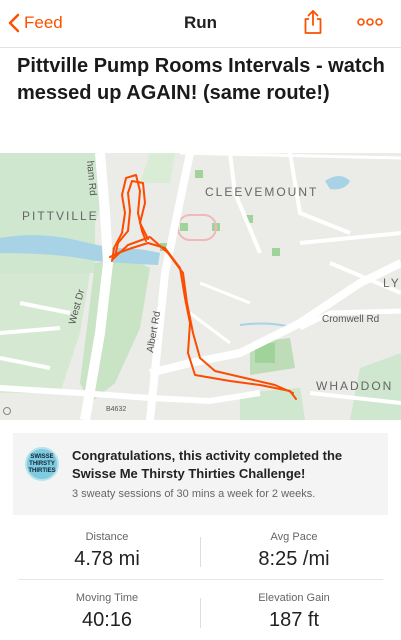 The width and height of the screenshot is (401, 640). Describe the element at coordinates (370, 22) in the screenshot. I see `more-options-icon` at that location.